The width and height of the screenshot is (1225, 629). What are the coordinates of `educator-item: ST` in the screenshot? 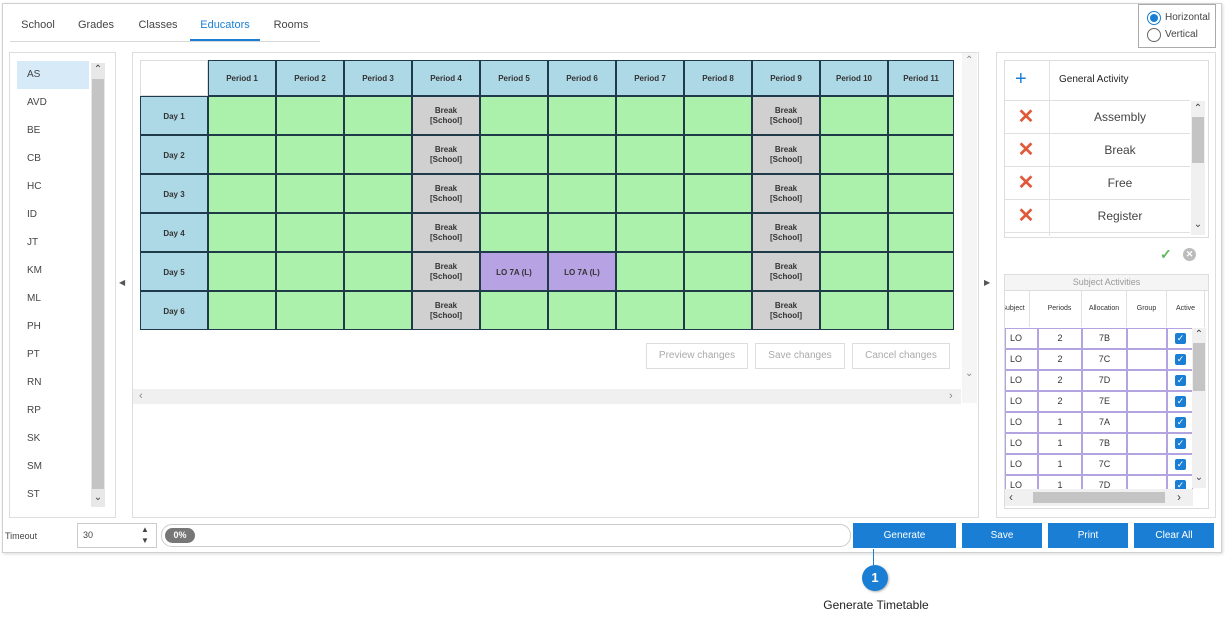 It's located at (53, 495).